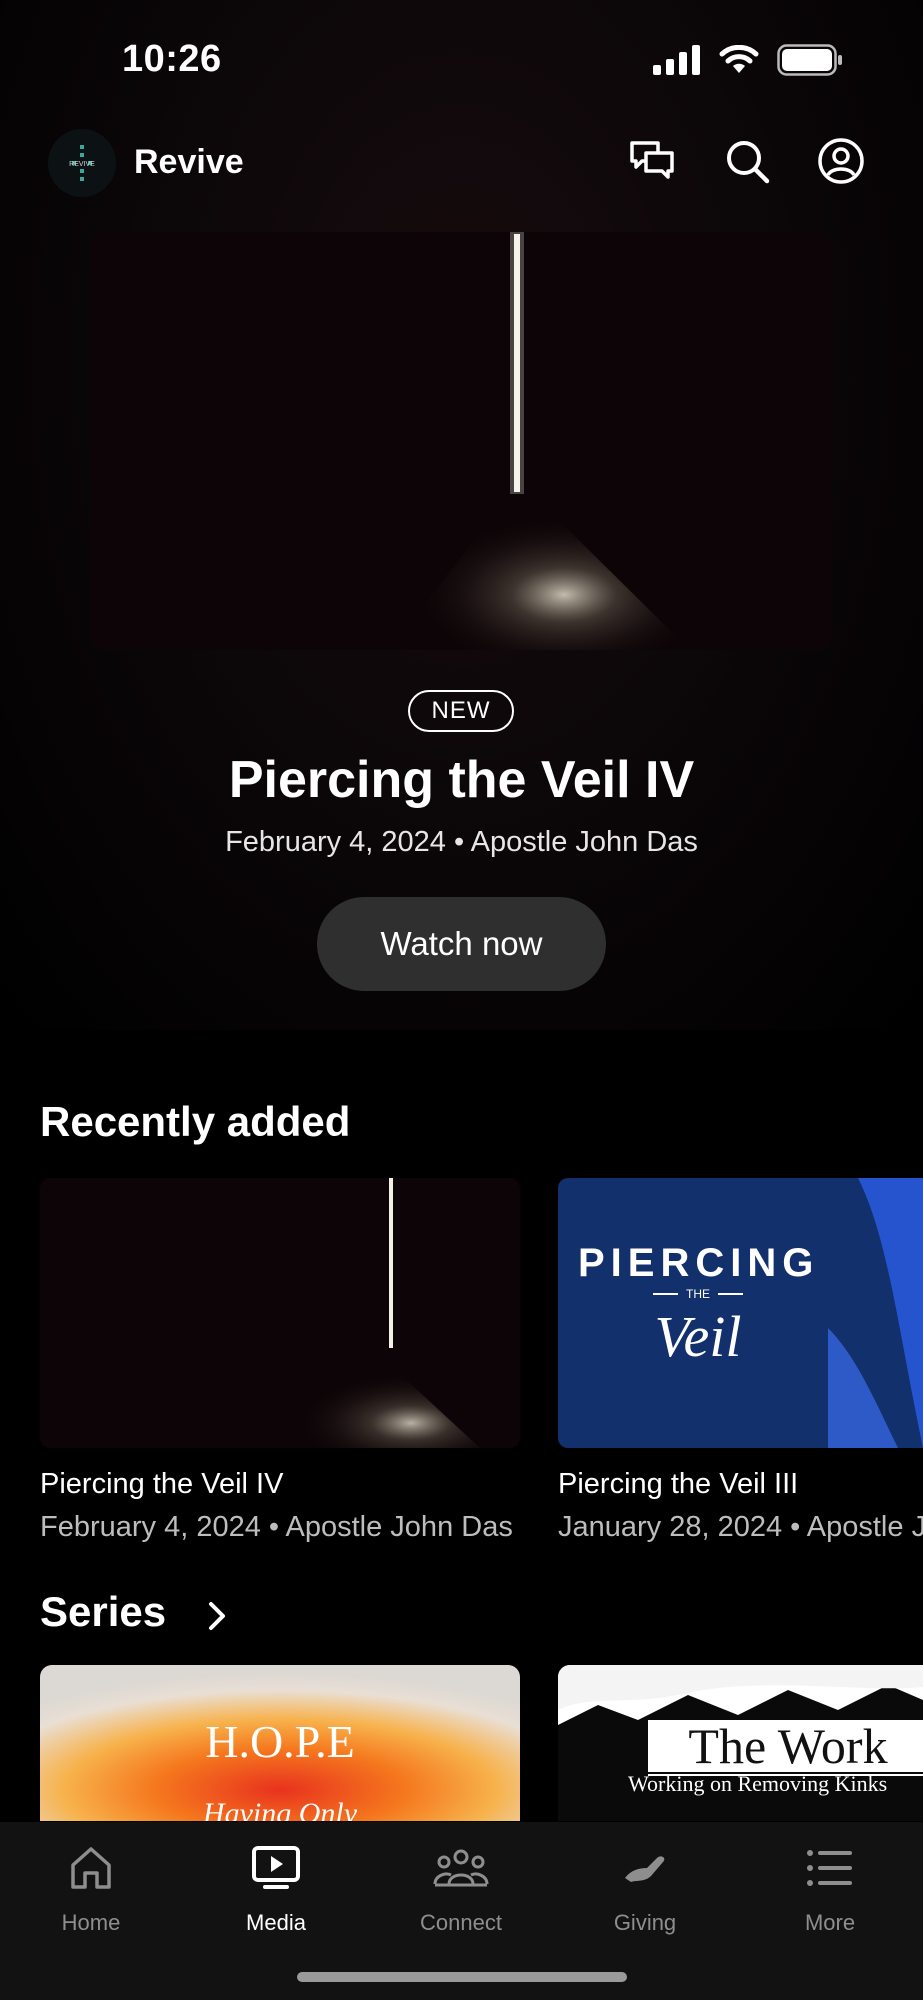 This screenshot has width=923, height=2000. What do you see at coordinates (462, 1977) in the screenshot?
I see `home-indicator` at bounding box center [462, 1977].